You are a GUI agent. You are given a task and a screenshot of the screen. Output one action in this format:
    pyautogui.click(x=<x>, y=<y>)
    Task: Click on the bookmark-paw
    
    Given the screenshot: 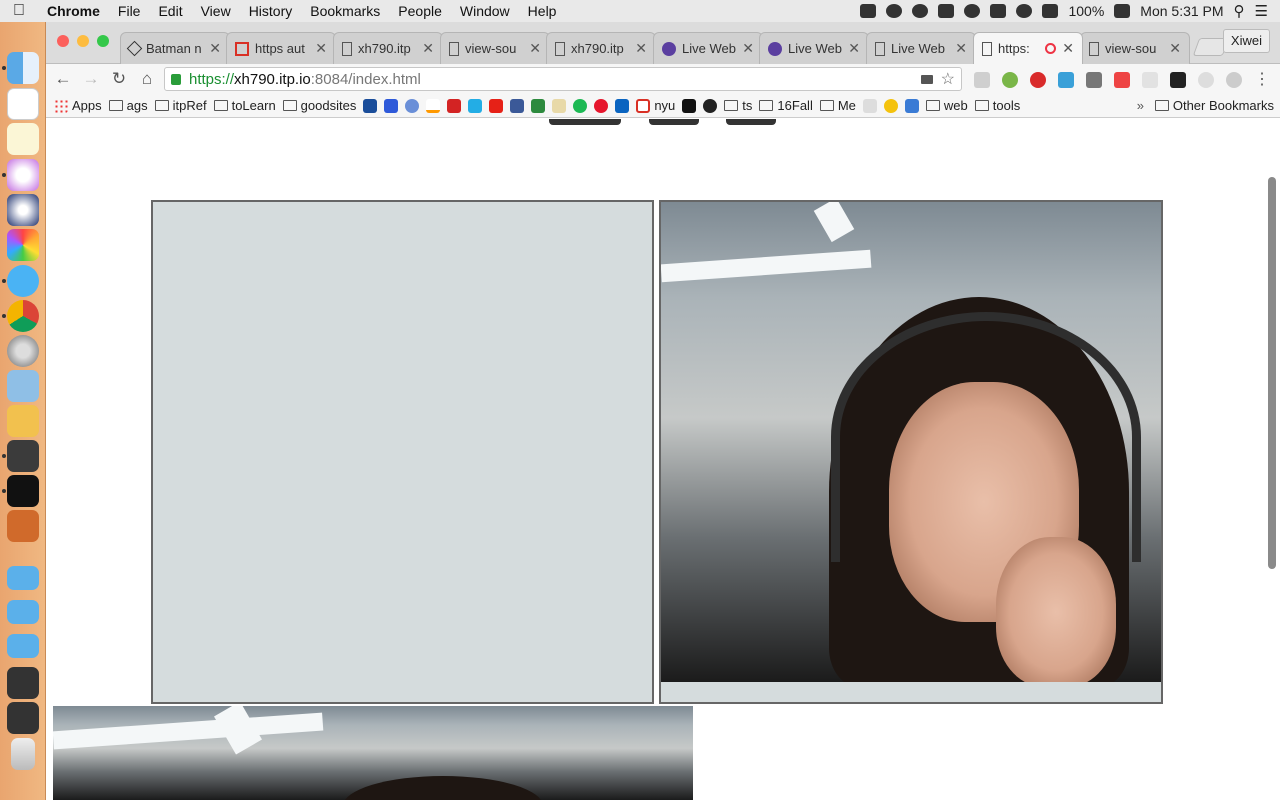 What is the action you would take?
    pyautogui.click(x=391, y=105)
    